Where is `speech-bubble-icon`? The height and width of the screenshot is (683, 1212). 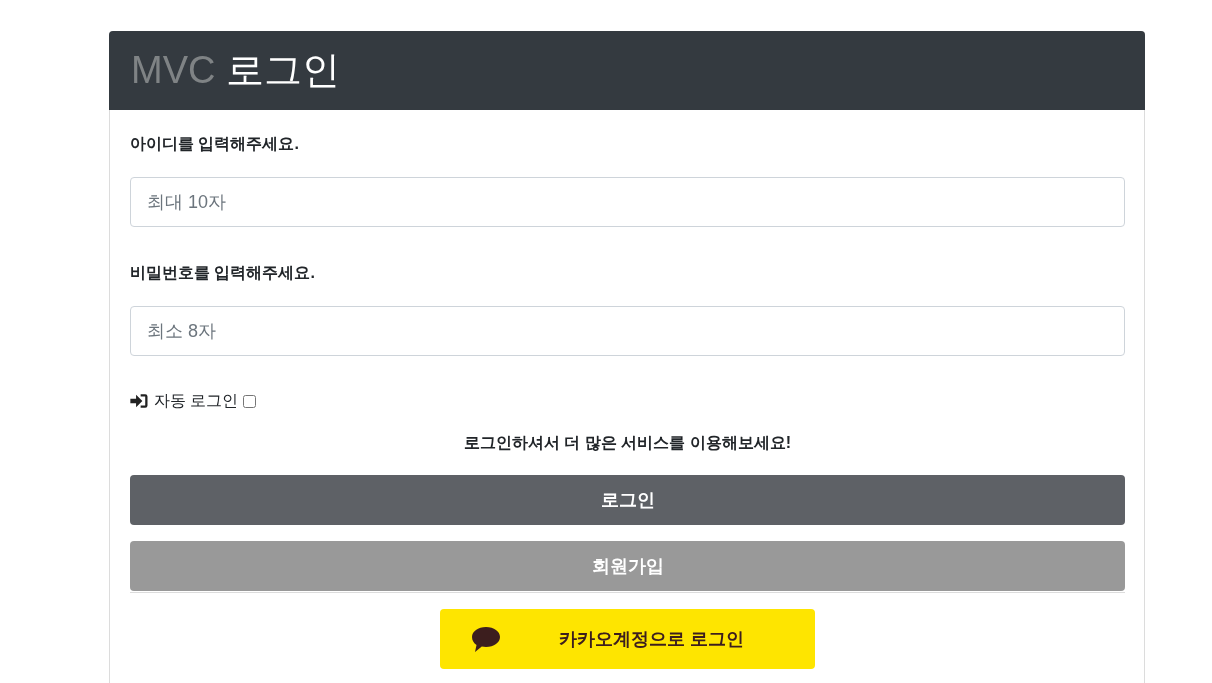
speech-bubble-icon is located at coordinates (486, 639).